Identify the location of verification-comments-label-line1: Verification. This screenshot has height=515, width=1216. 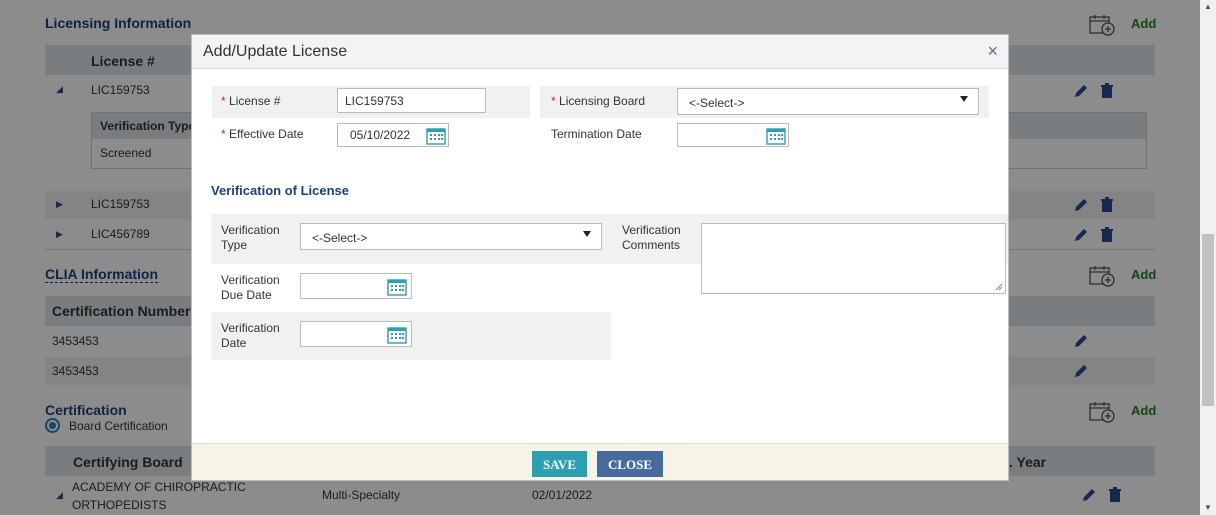
(651, 230).